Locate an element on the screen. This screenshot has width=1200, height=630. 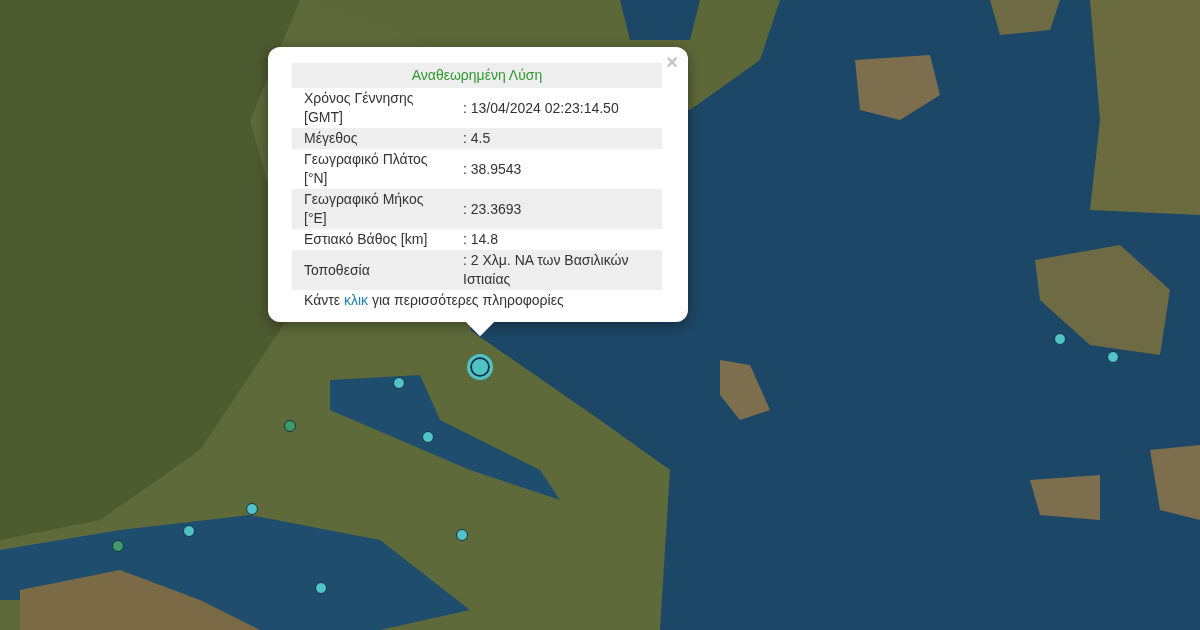
field-value: : 14.8 is located at coordinates (556, 239).